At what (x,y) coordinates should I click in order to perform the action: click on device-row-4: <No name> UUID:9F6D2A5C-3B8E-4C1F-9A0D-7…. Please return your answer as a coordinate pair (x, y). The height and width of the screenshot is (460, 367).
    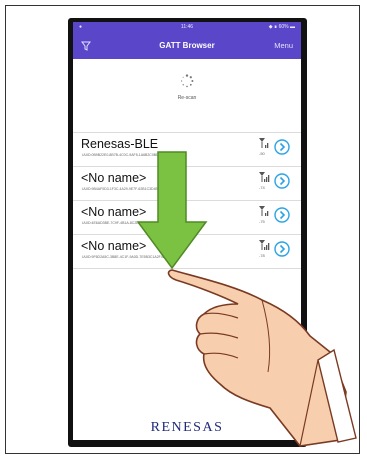
    Looking at the image, I should click on (187, 251).